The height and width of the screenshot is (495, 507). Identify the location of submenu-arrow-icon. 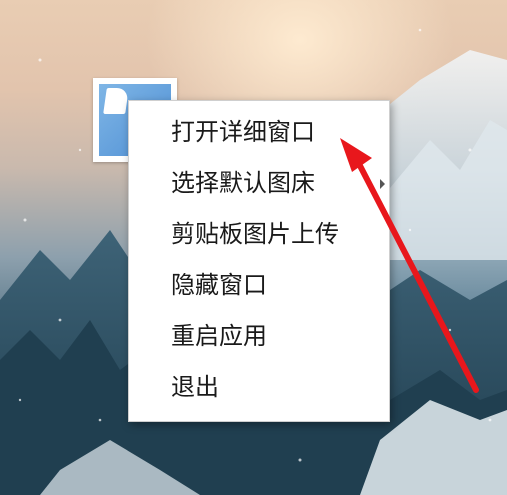
(382, 183).